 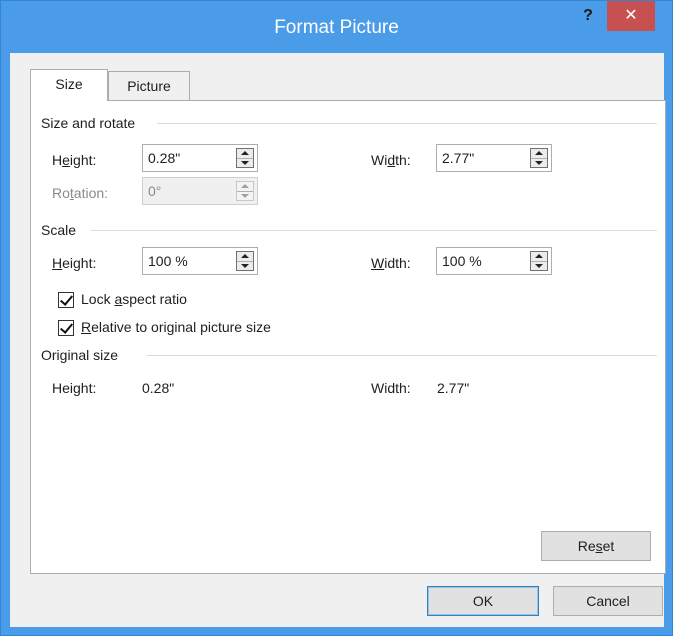 I want to click on rotation-value: 0°, so click(x=155, y=191).